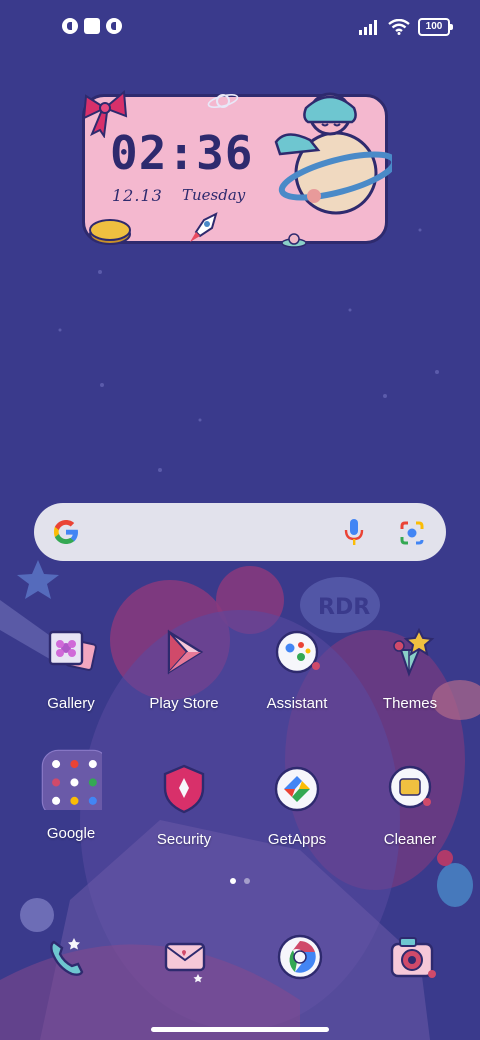 Image resolution: width=480 pixels, height=1040 pixels. What do you see at coordinates (184, 703) in the screenshot?
I see `app-label: Play Store` at bounding box center [184, 703].